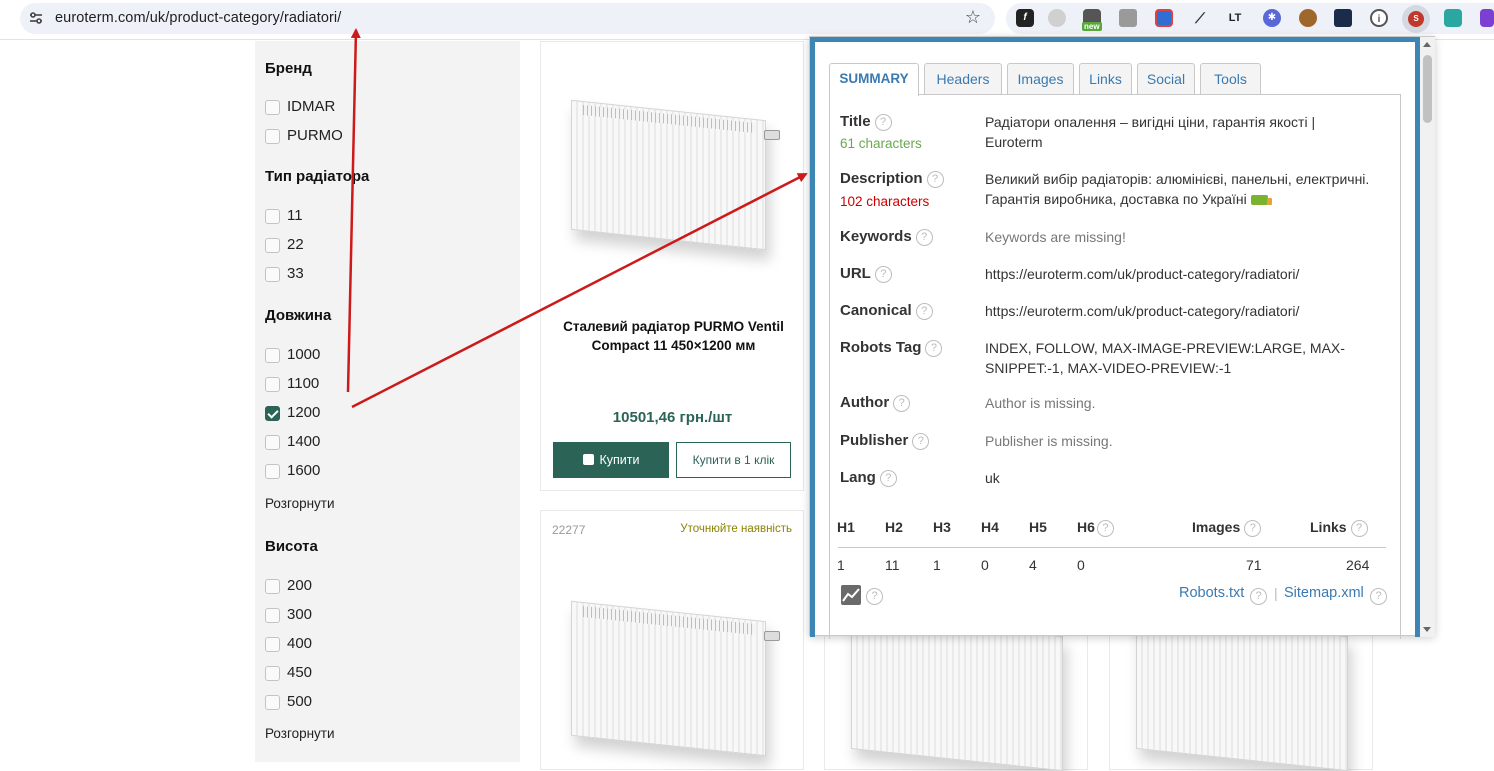 The image size is (1494, 771). I want to click on option-label: 11, so click(295, 215).